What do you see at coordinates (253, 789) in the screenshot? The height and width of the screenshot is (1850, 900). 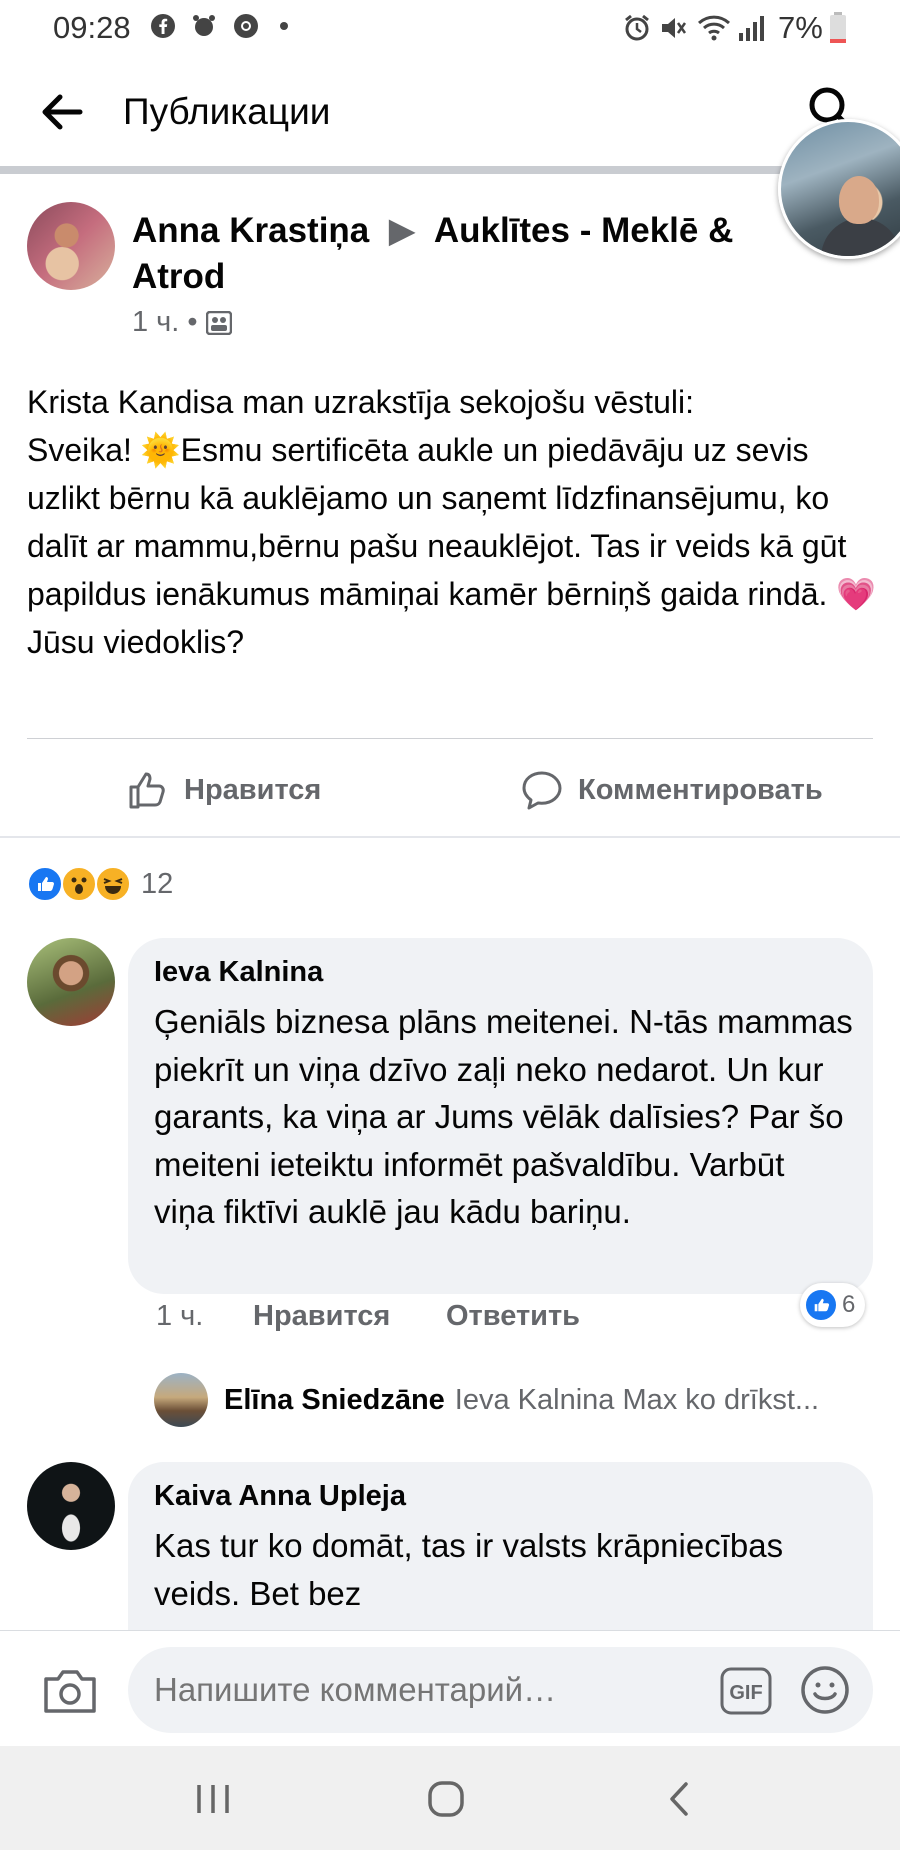 I see `like-label: Нравится` at bounding box center [253, 789].